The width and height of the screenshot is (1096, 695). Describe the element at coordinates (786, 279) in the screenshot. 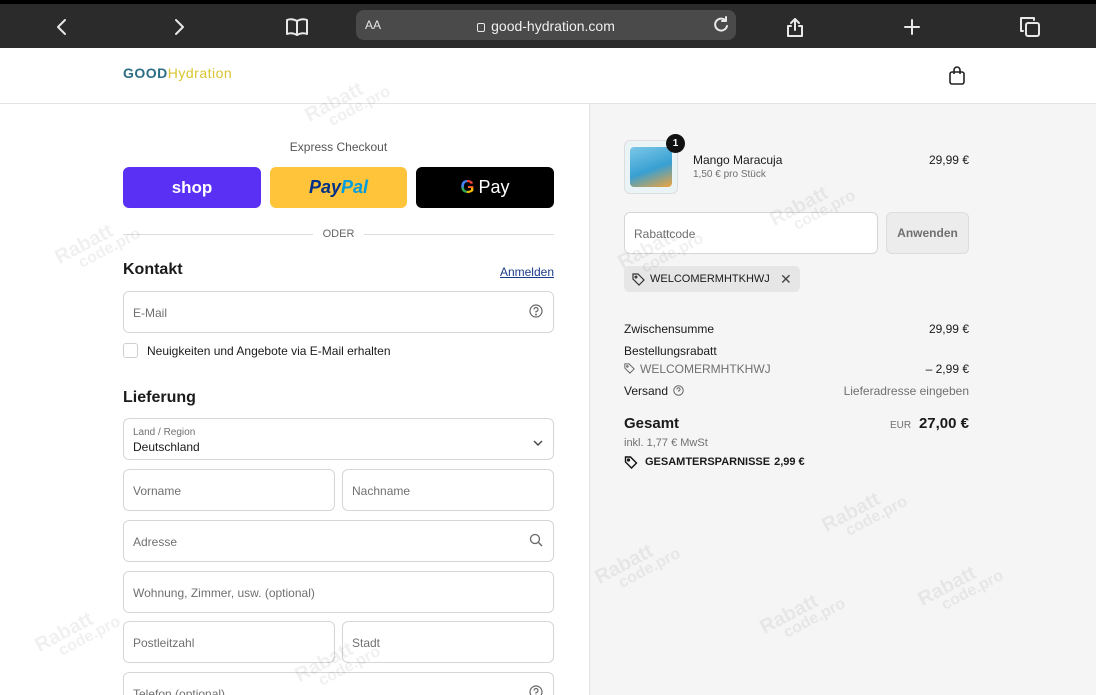

I see `remove-discount-icon: ✕` at that location.